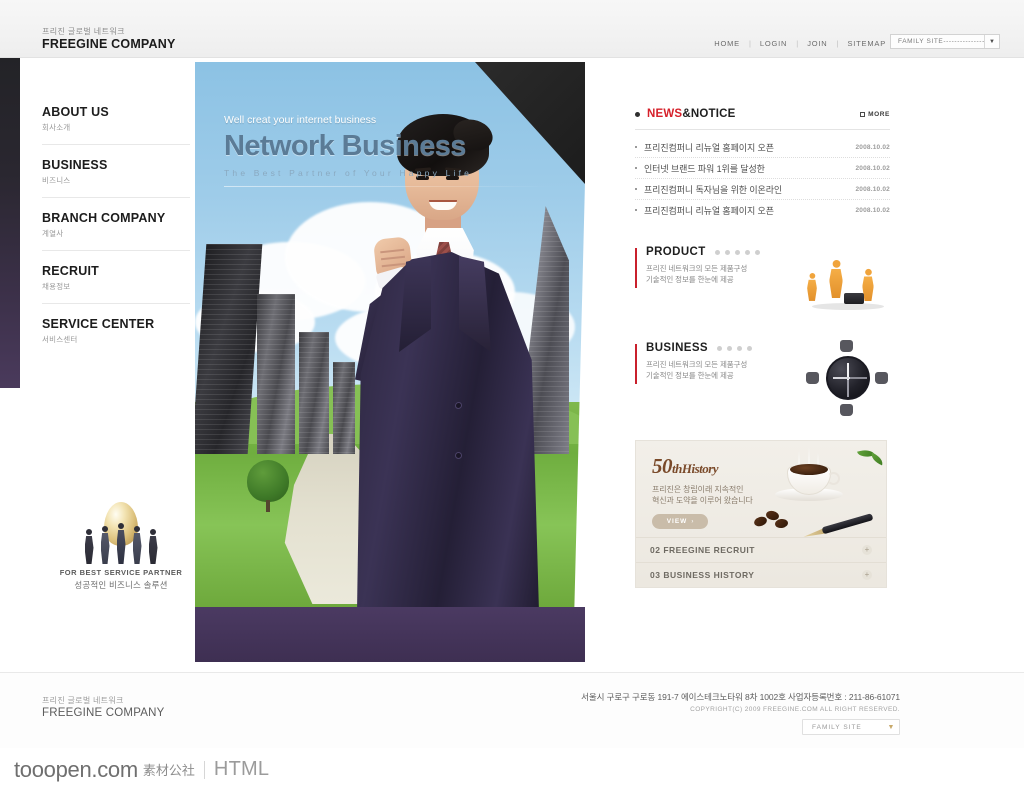 This screenshot has width=1024, height=791. I want to click on news-title-black: &NOTICE, so click(709, 114).